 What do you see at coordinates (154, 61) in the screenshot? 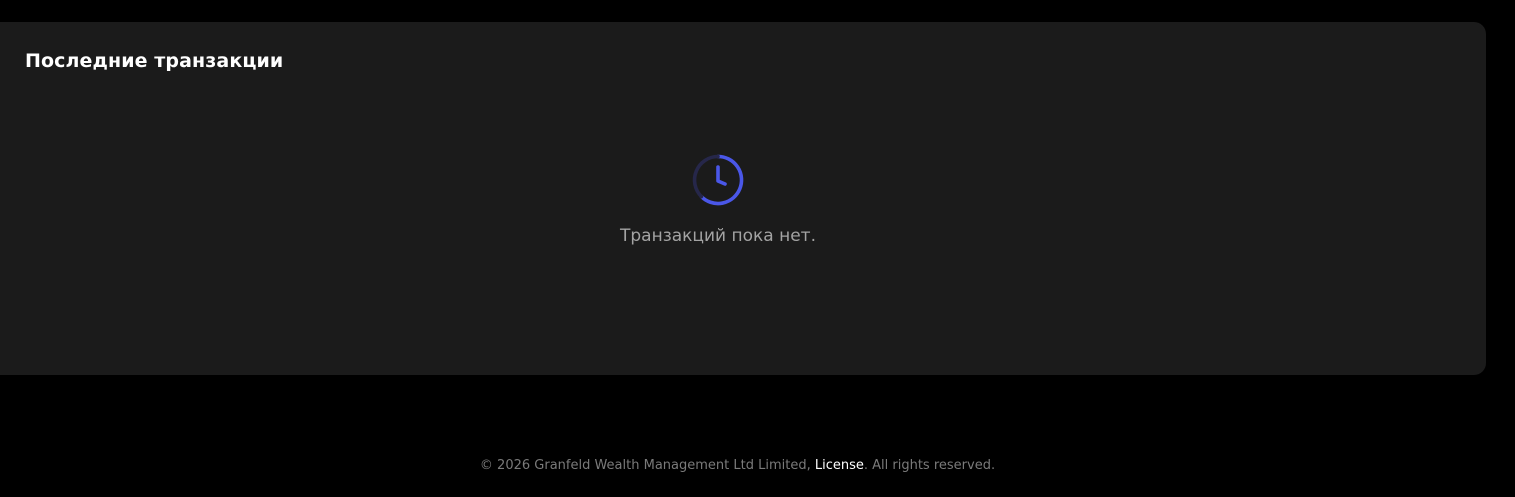
I see `card-title: Последние транзакции` at bounding box center [154, 61].